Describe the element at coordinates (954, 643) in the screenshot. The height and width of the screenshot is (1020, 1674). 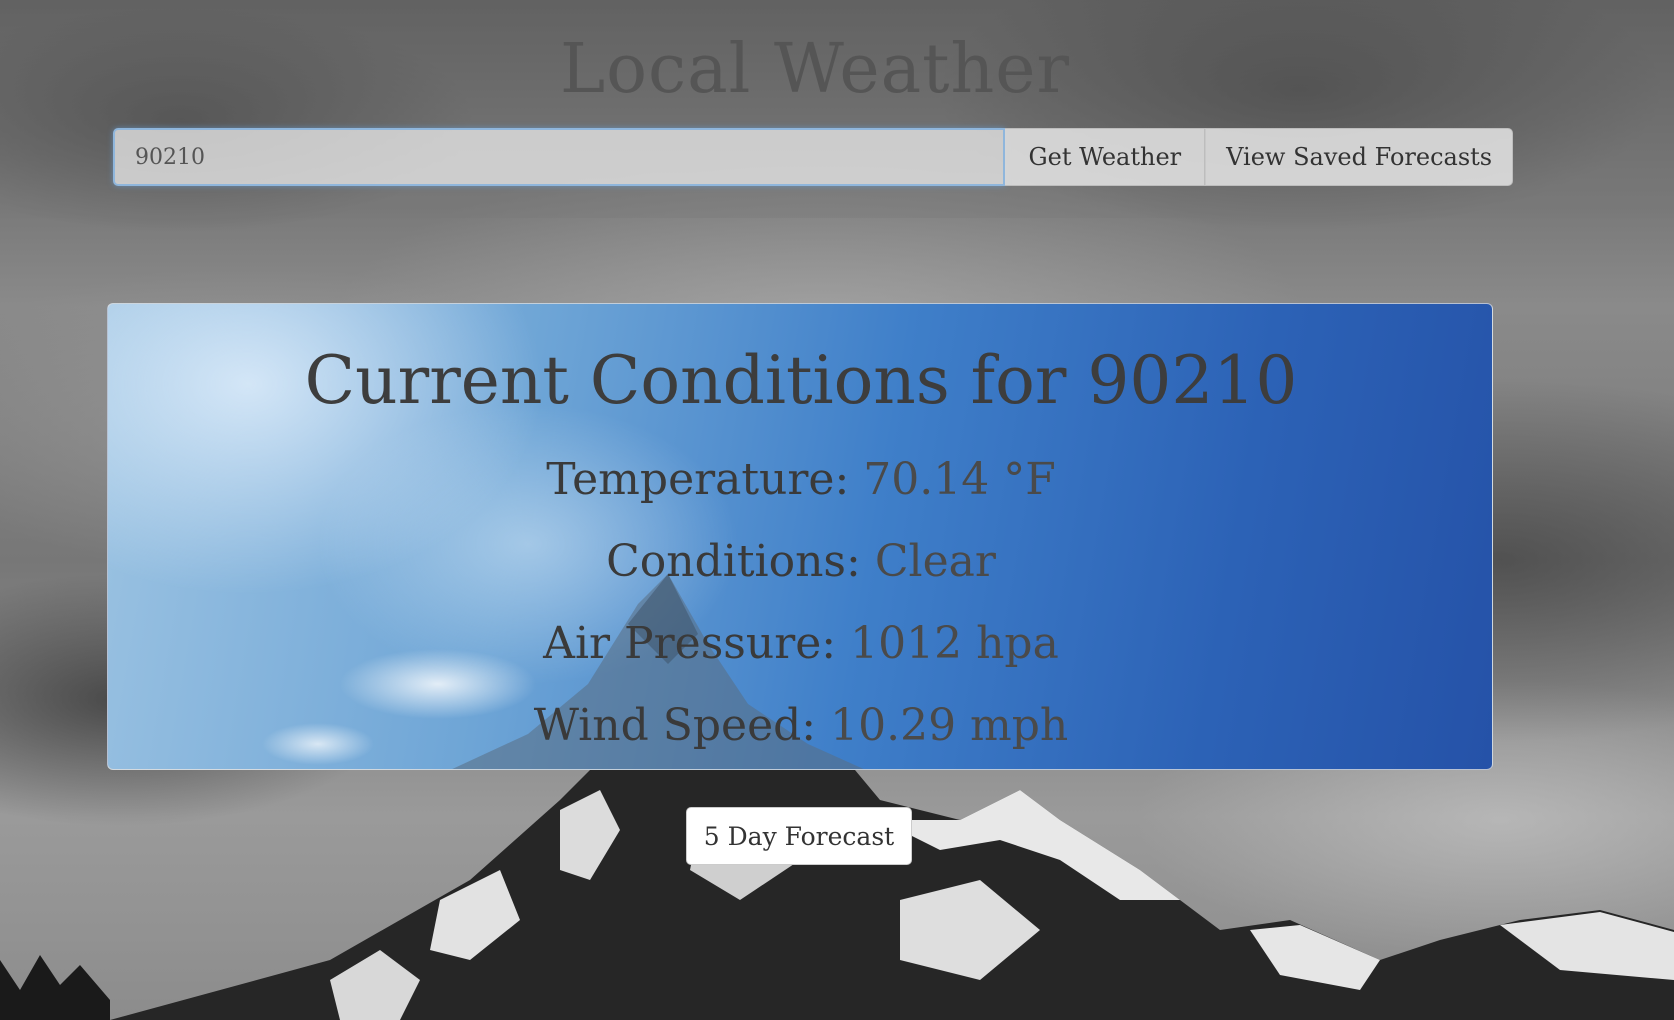
I see `air-pressure-value: 1012 hpa` at that location.